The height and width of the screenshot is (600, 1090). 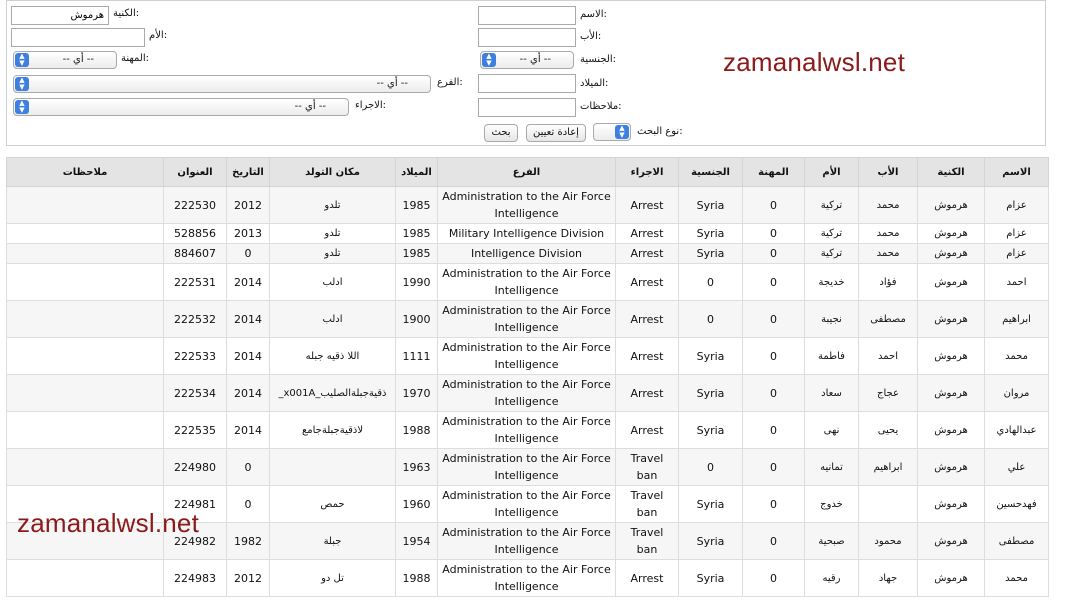 What do you see at coordinates (951, 172) in the screenshot?
I see `col-surname: الكنية` at bounding box center [951, 172].